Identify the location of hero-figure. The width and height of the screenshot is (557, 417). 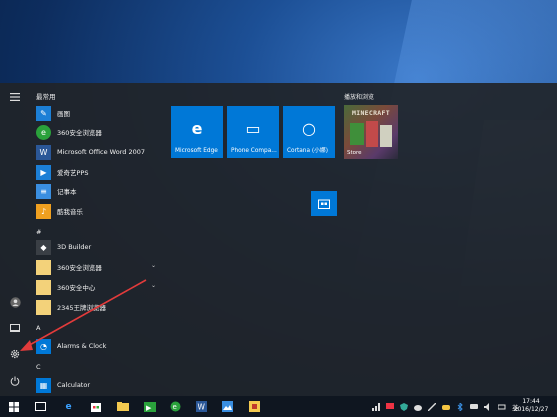
(372, 134).